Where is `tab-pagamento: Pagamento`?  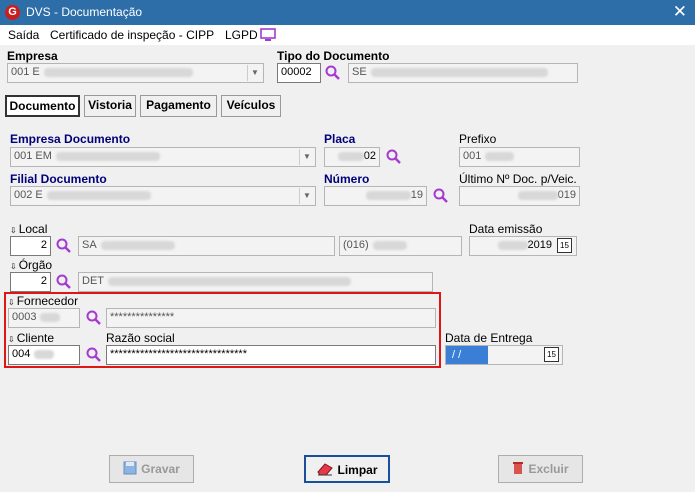
tab-pagamento: Pagamento is located at coordinates (178, 106).